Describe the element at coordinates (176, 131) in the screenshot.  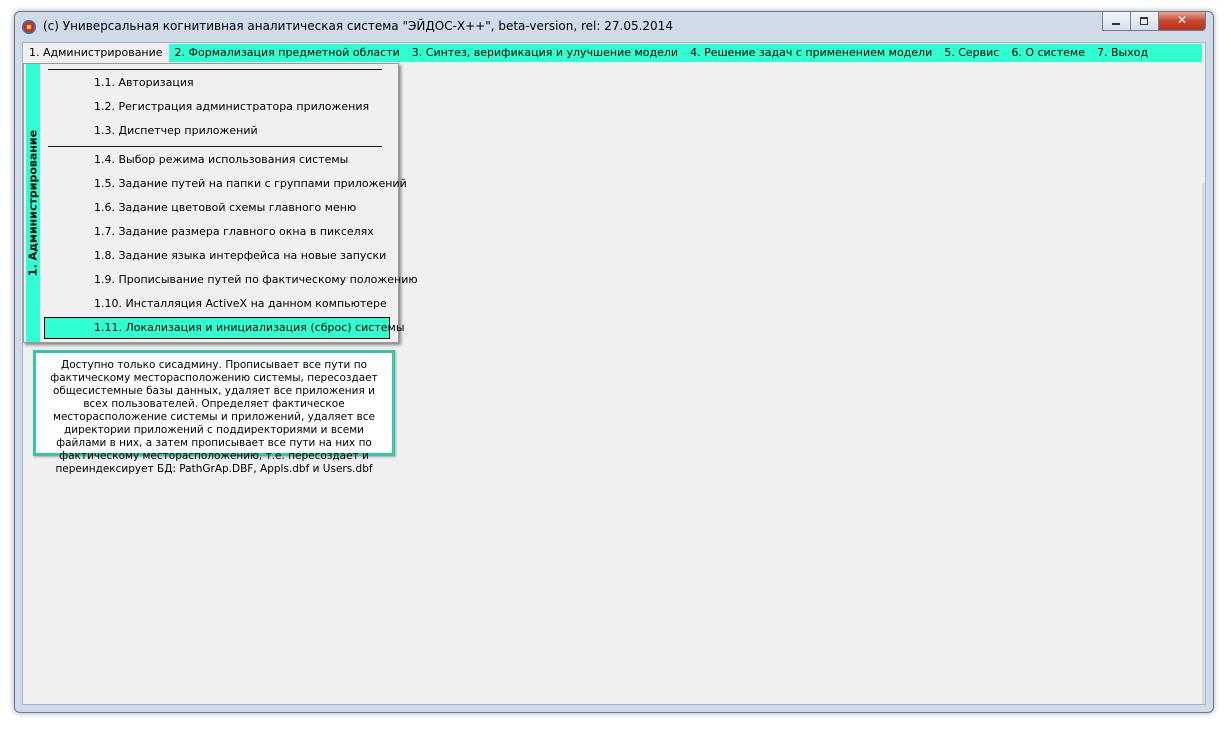
I see `menu-item-app-manager: 1.3. Диспетчер приложений` at that location.